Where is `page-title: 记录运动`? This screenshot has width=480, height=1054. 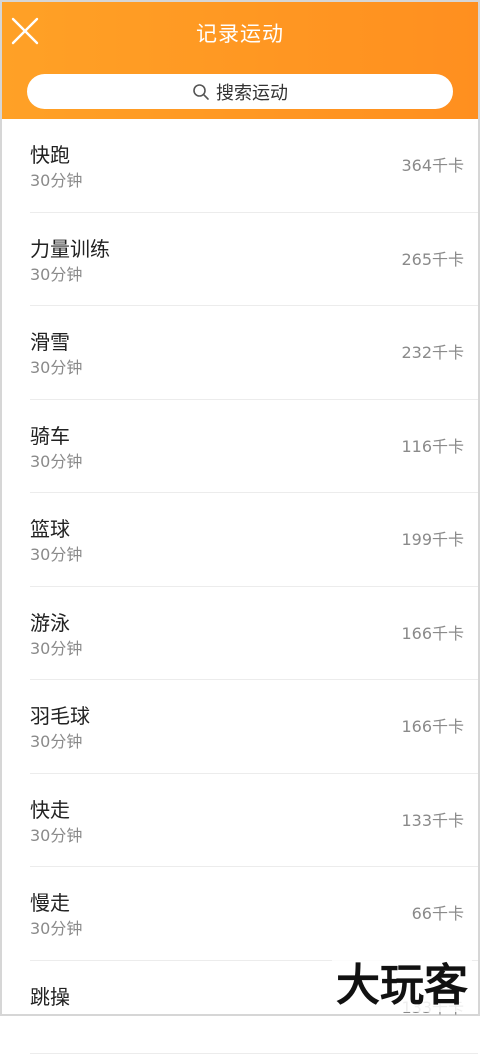 page-title: 记录运动 is located at coordinates (240, 34).